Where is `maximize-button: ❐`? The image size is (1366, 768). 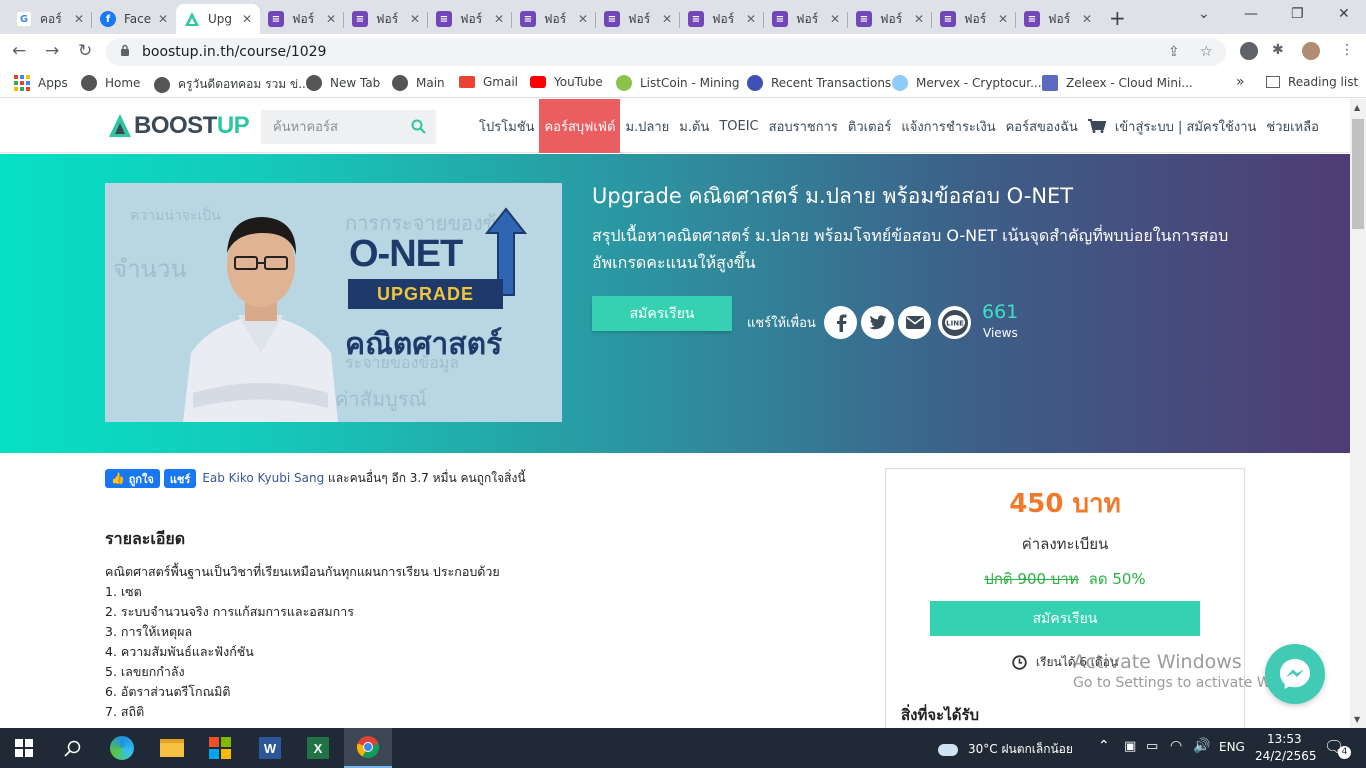
maximize-button: ❐ is located at coordinates (1297, 14).